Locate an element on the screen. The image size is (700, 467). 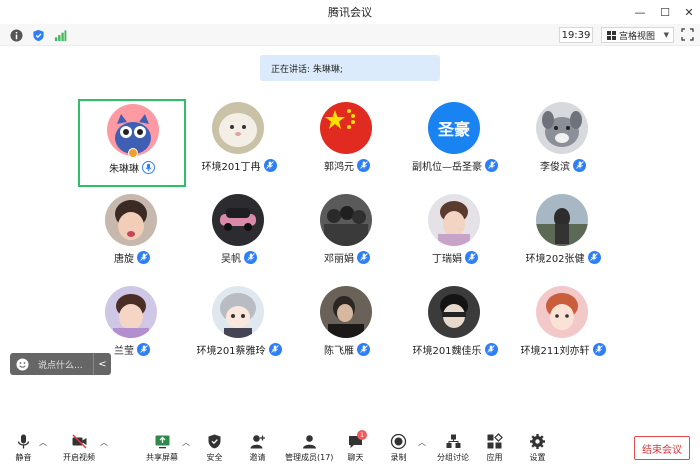
security-button: 安全 is located at coordinates (214, 448).